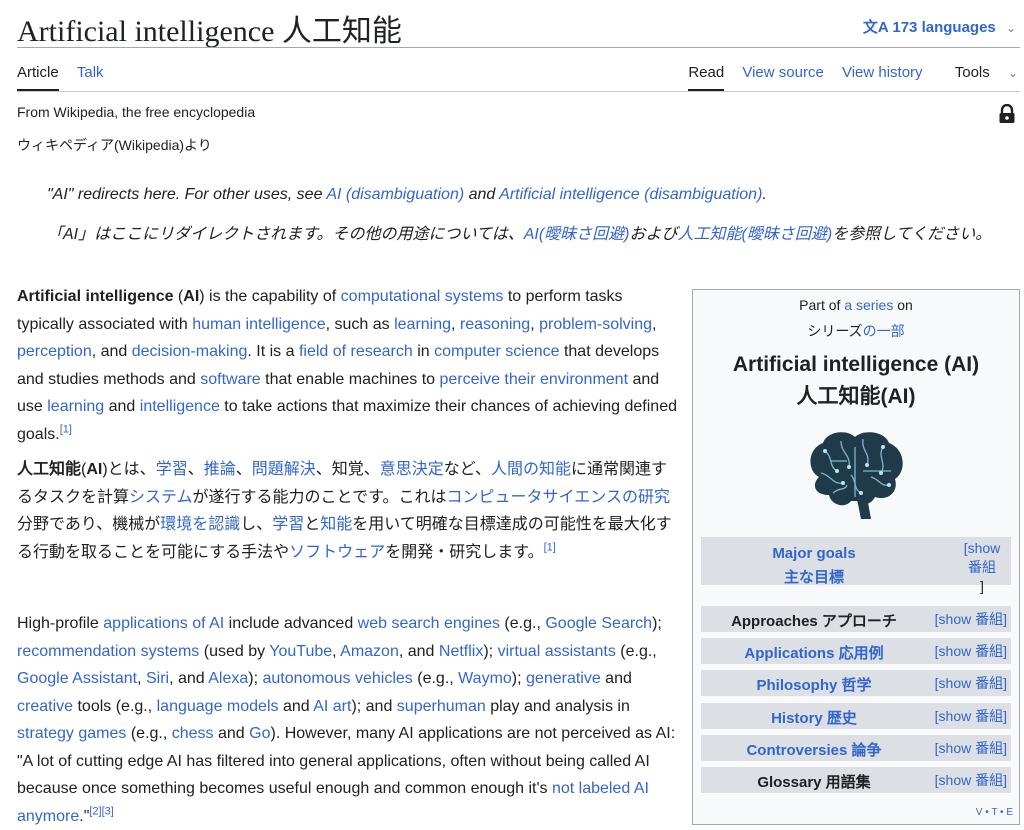  I want to click on wiki-link: コンピュータサイエンスの研究, so click(558, 497).